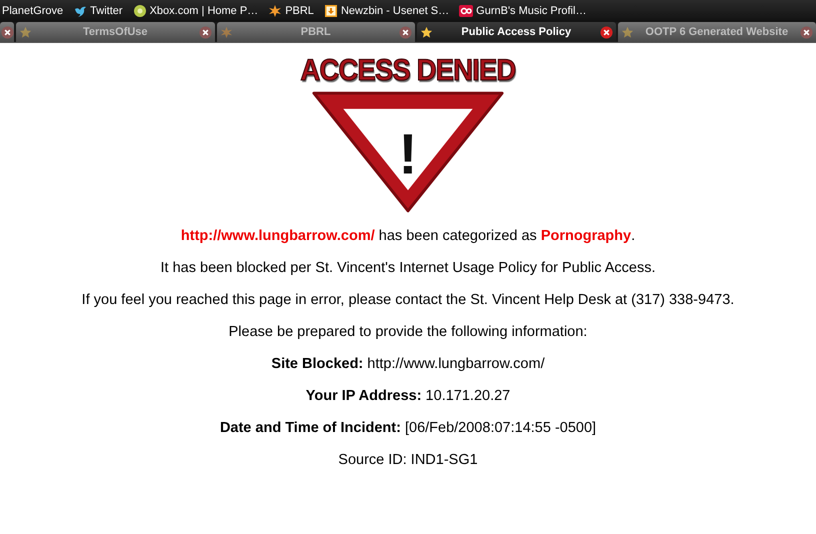  Describe the element at coordinates (466, 11) in the screenshot. I see `music-icon` at that location.